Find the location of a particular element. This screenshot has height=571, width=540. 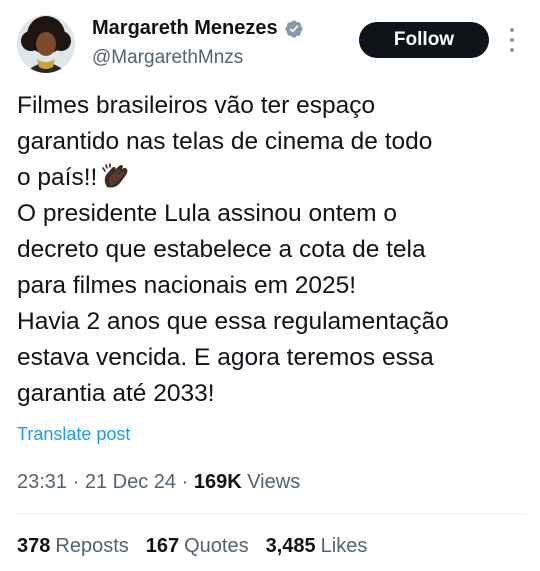

tweet-line: garantido nas telas de cinema de todo is located at coordinates (225, 141).